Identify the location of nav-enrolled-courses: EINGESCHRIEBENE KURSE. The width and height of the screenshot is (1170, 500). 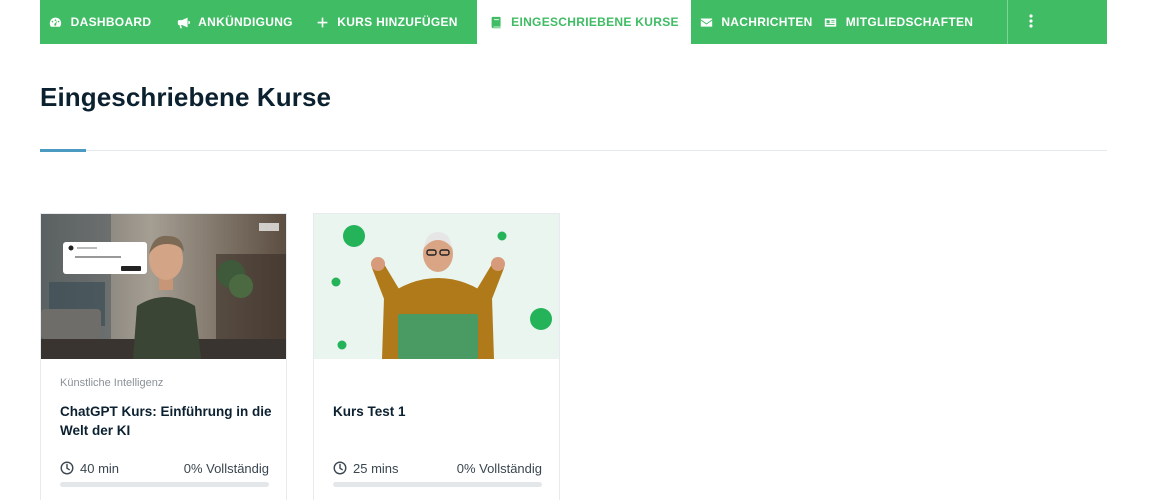
(584, 22).